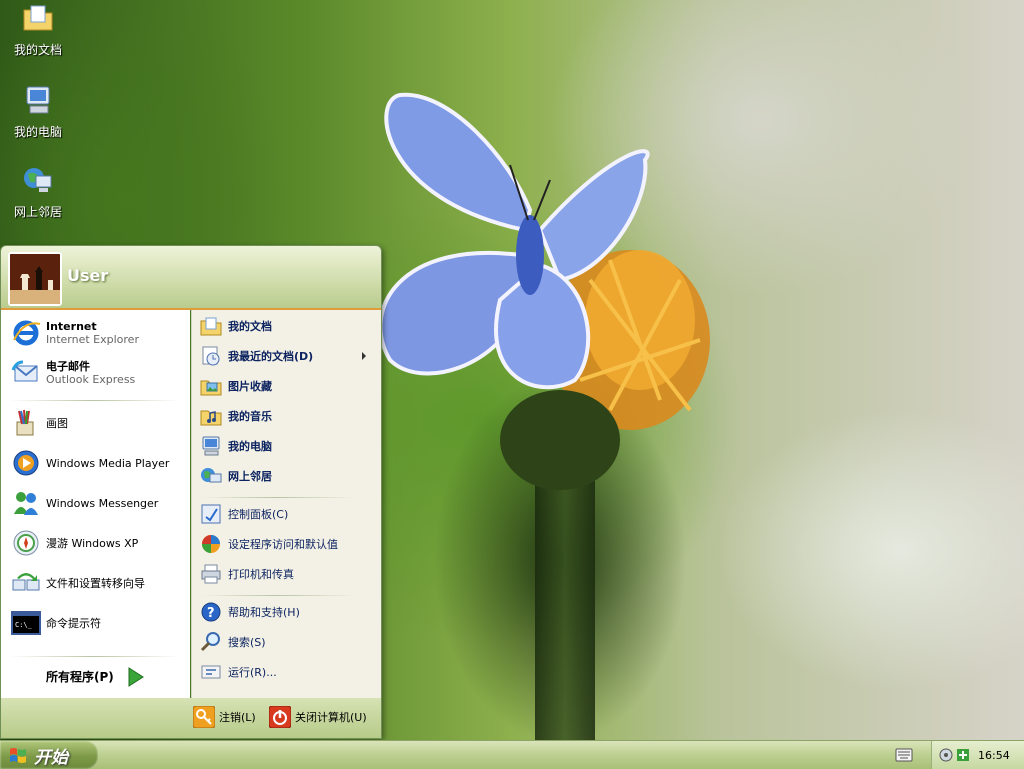 The width and height of the screenshot is (1024, 769). I want to click on place-recent-documents: 我最近的文档(D), so click(288, 356).